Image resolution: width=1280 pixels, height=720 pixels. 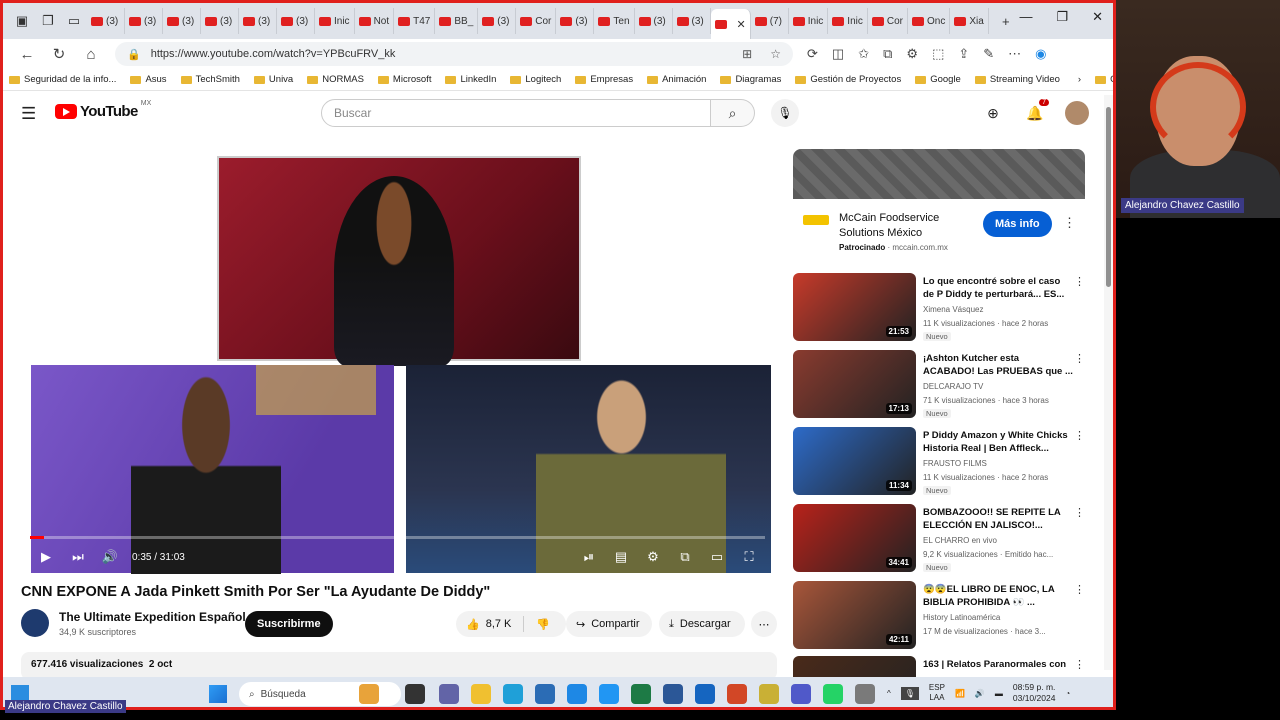 I want to click on bookmark-folder: Asus, so click(x=148, y=79).